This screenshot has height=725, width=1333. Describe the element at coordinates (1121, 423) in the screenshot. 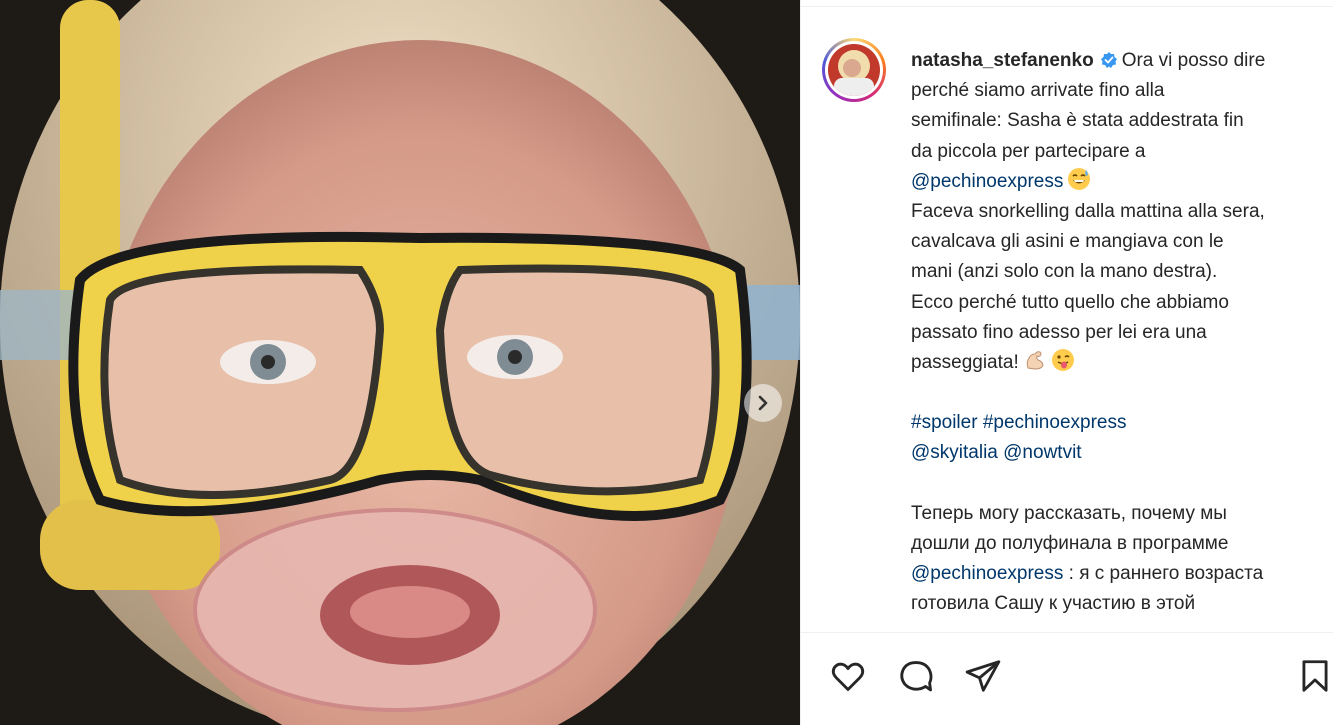

I see `hashtag-links: #spoiler #pechinoexpress` at that location.